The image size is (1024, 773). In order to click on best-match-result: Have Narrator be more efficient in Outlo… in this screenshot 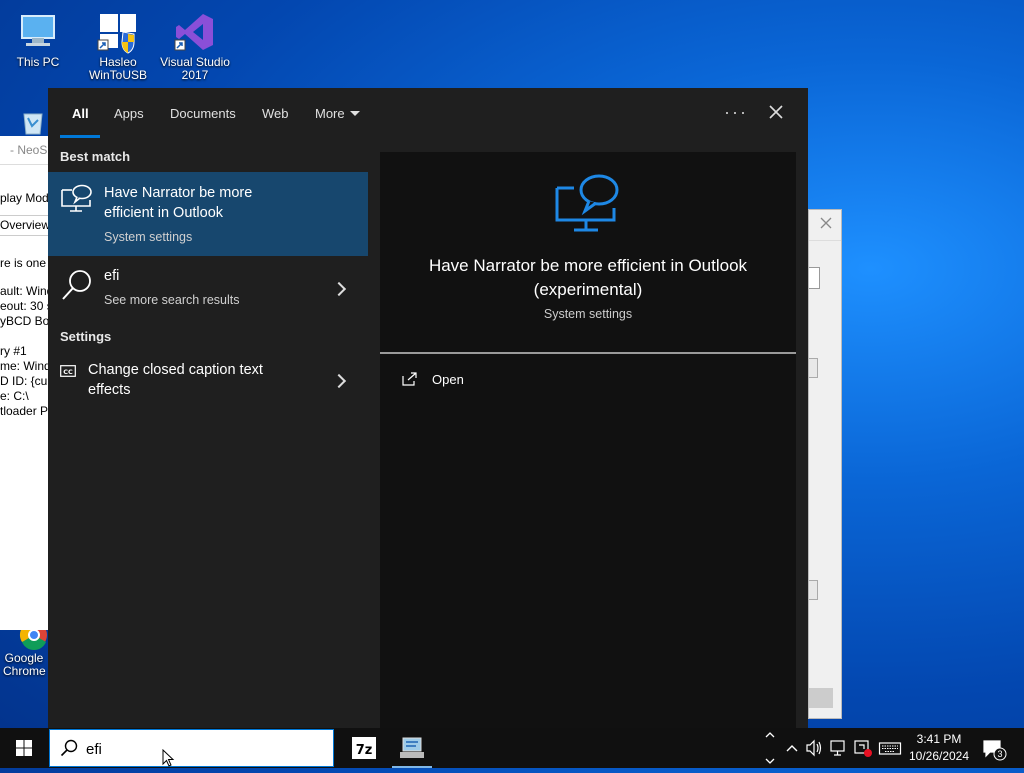, I will do `click(208, 214)`.